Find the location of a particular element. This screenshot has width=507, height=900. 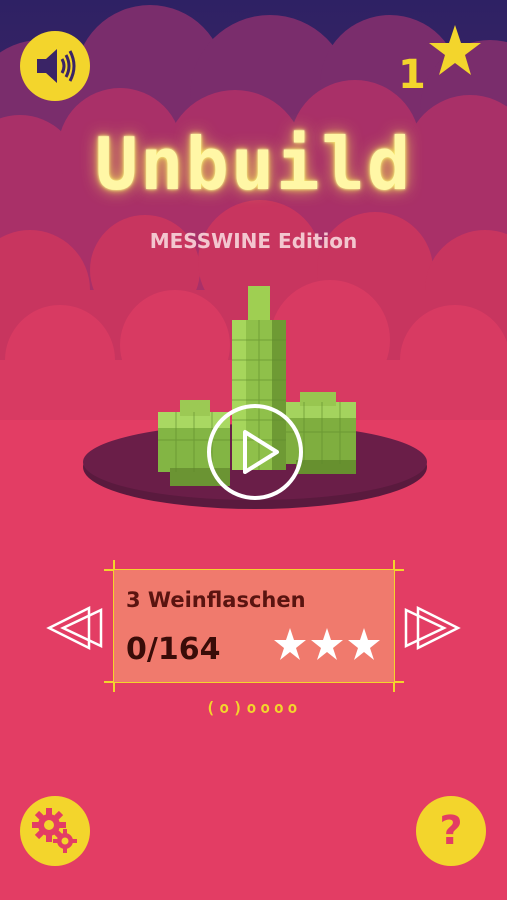

play-button is located at coordinates (255, 452).